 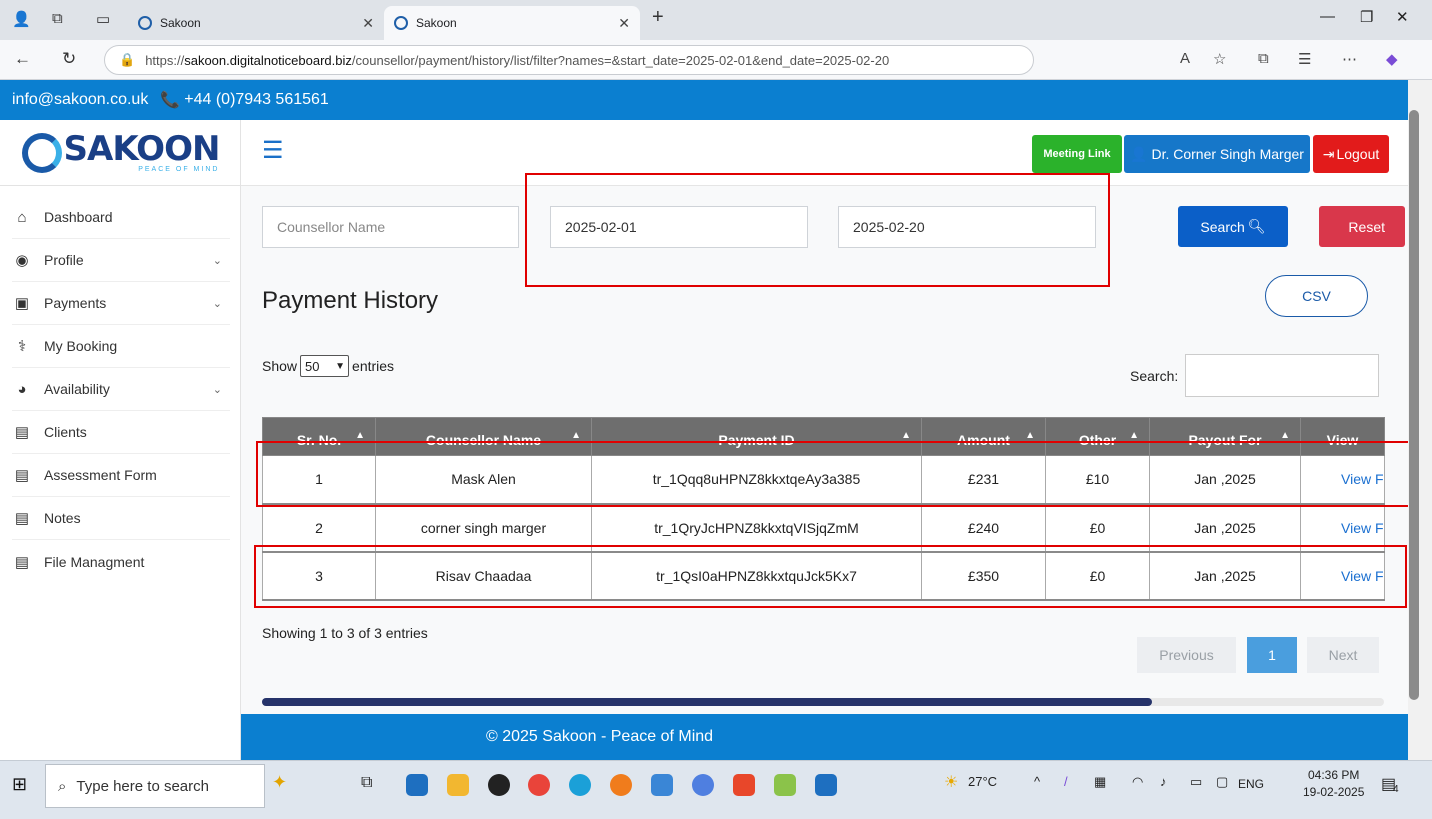 What do you see at coordinates (1185, 58) in the screenshot?
I see `read-aloud-icon: A` at bounding box center [1185, 58].